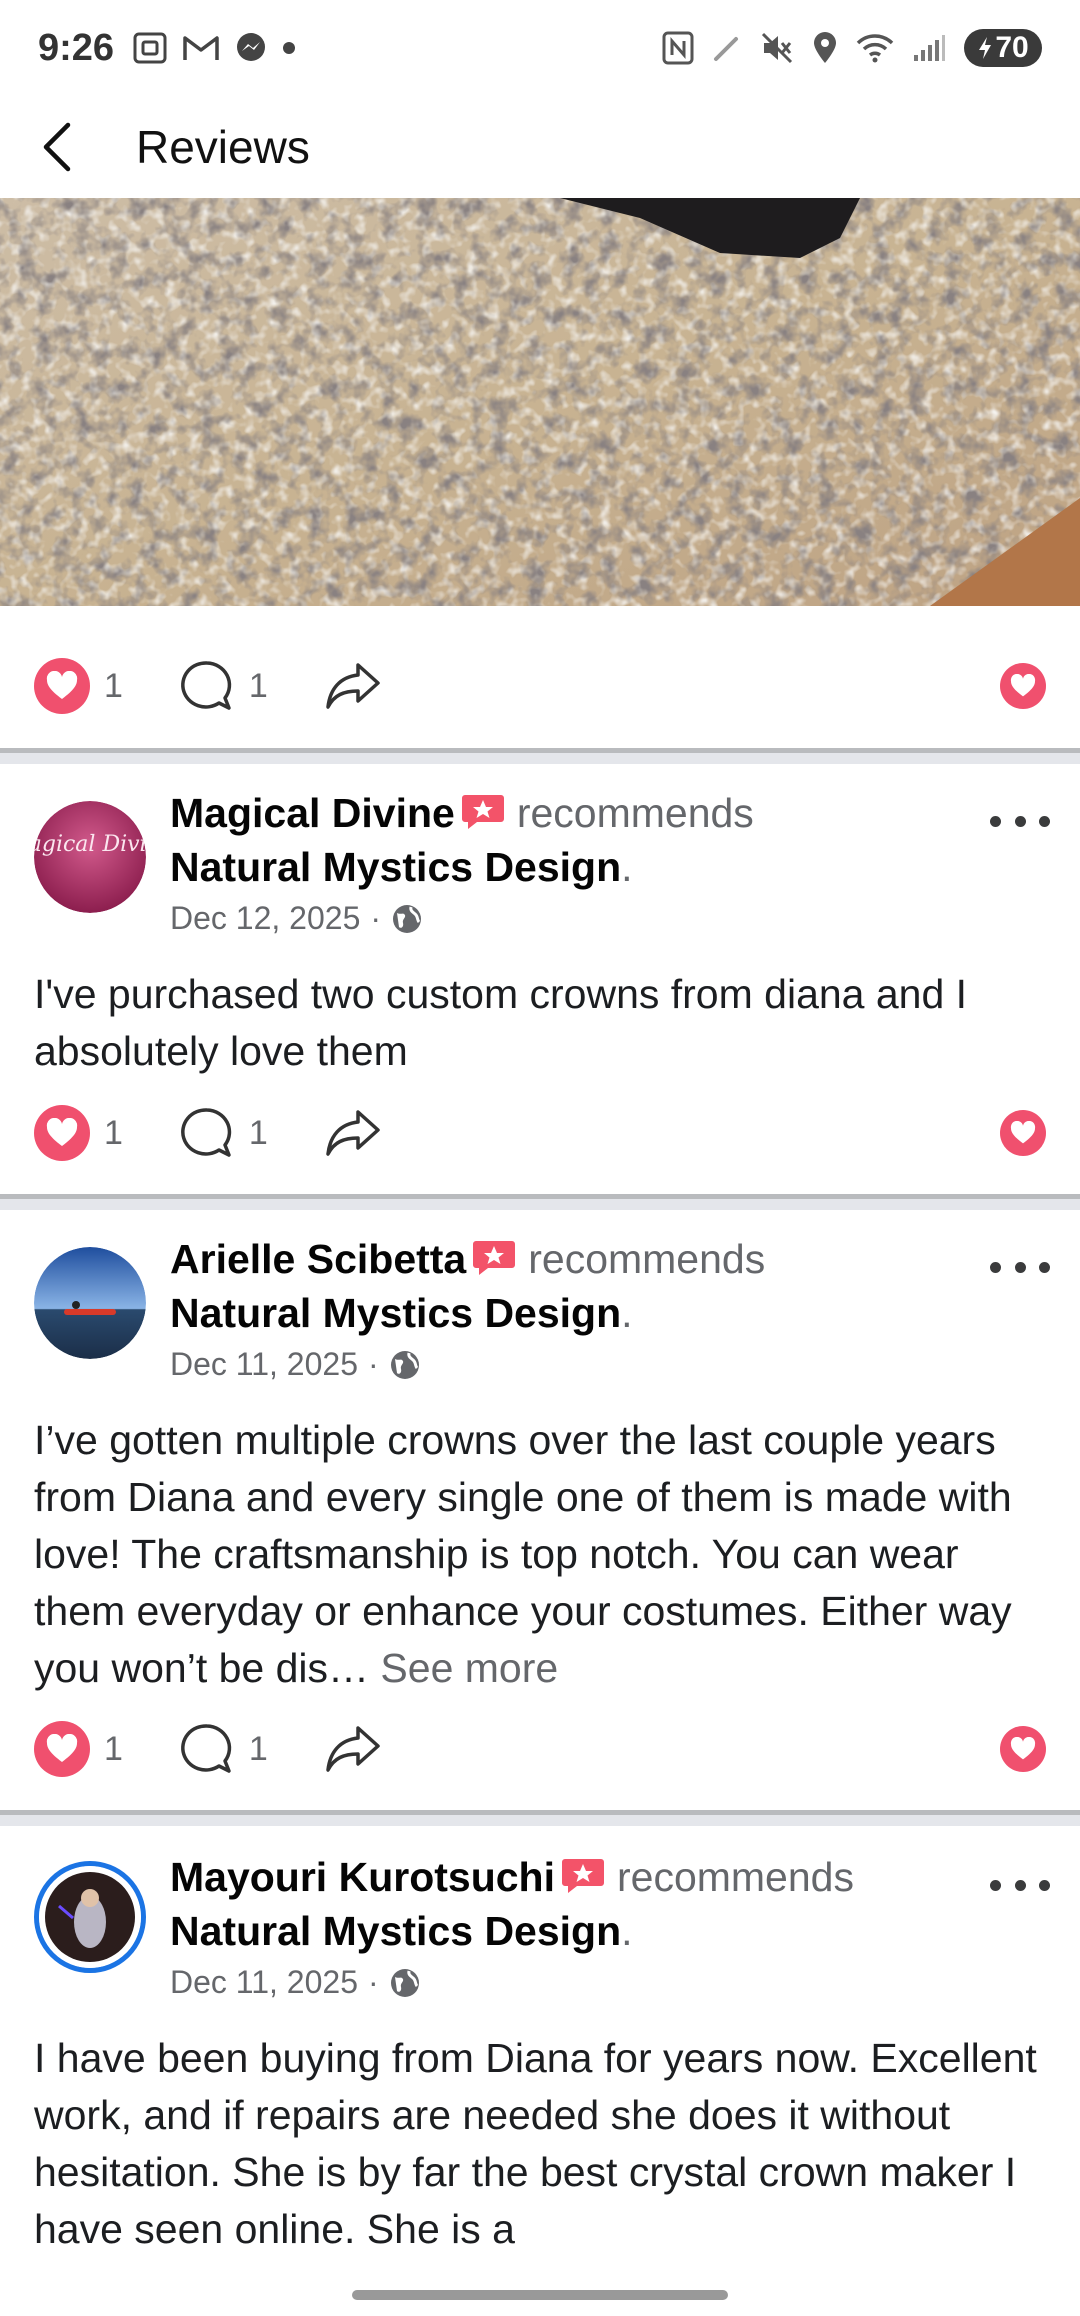 The image size is (1080, 2316). I want to click on nfc-icon, so click(678, 48).